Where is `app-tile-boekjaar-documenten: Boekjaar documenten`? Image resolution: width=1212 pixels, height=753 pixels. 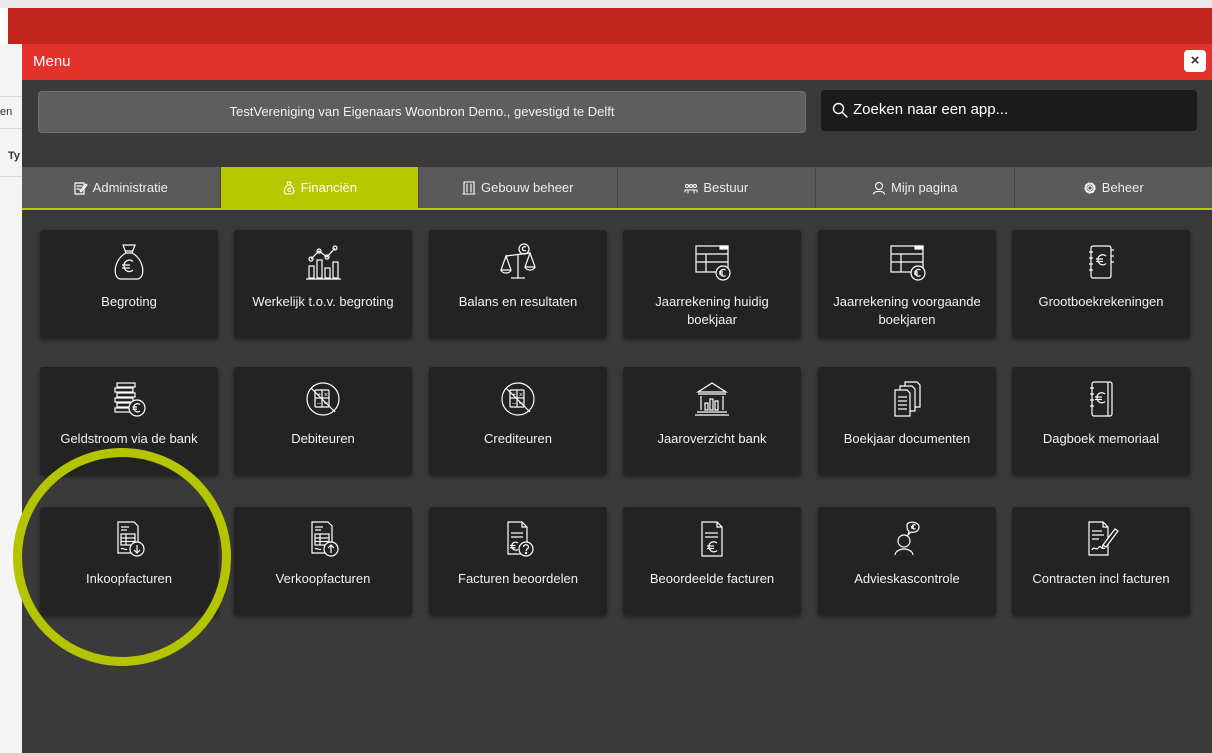
app-tile-boekjaar-documenten: Boekjaar documenten is located at coordinates (907, 421).